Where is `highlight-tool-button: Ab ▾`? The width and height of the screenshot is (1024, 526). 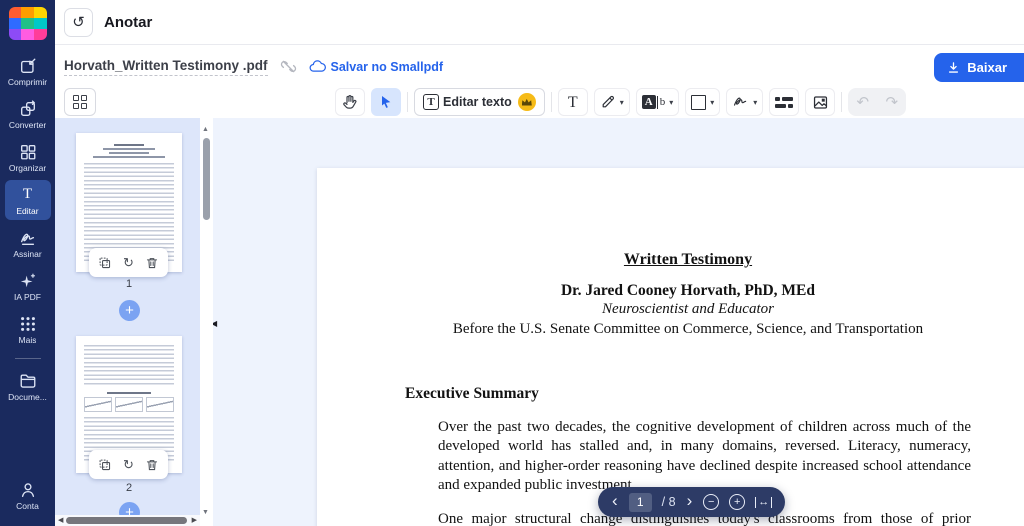
highlight-tool-button: Ab ▾ is located at coordinates (657, 102).